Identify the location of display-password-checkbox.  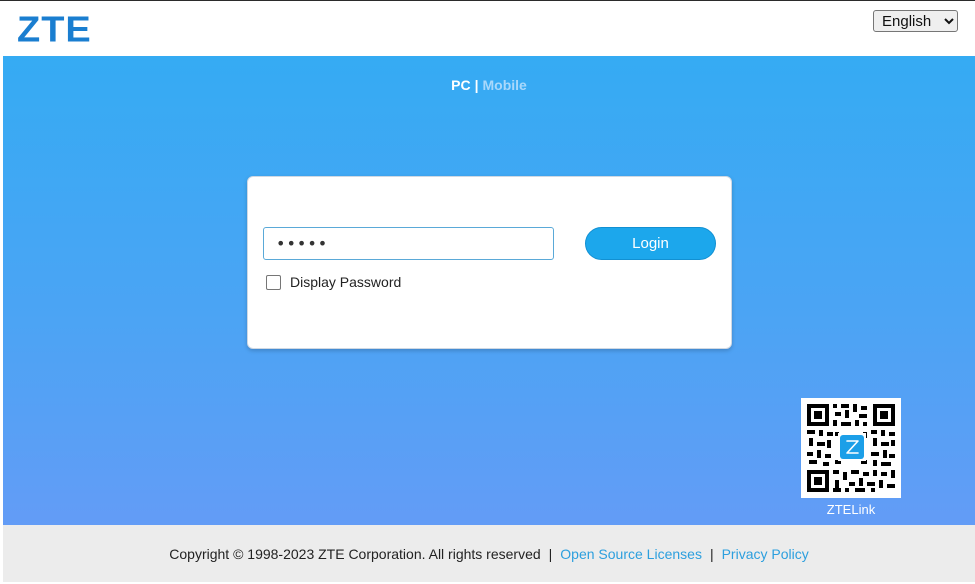
(273, 282).